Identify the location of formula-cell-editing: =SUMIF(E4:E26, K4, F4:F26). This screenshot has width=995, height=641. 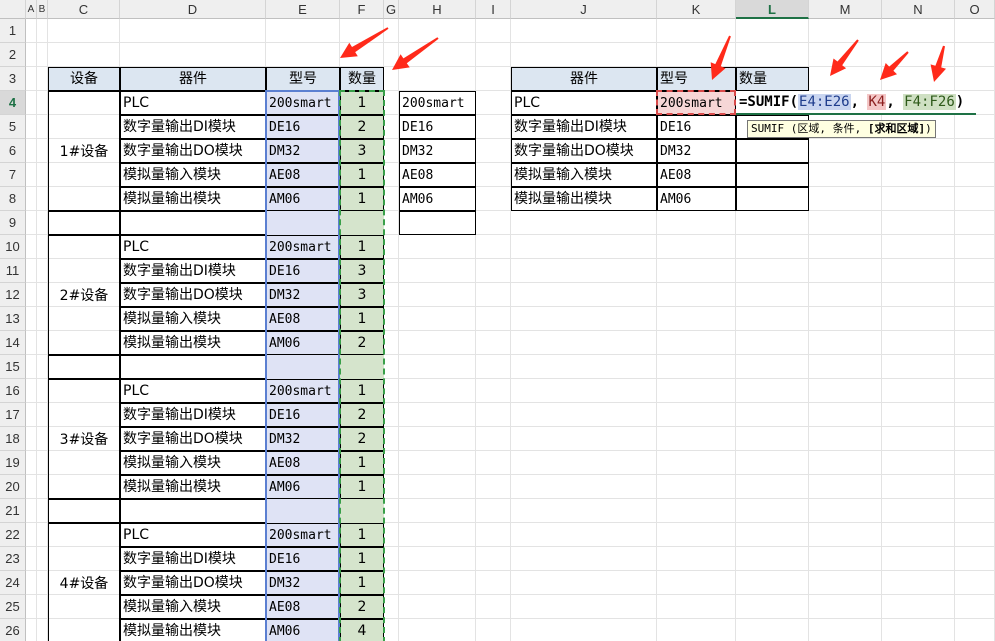
(856, 103).